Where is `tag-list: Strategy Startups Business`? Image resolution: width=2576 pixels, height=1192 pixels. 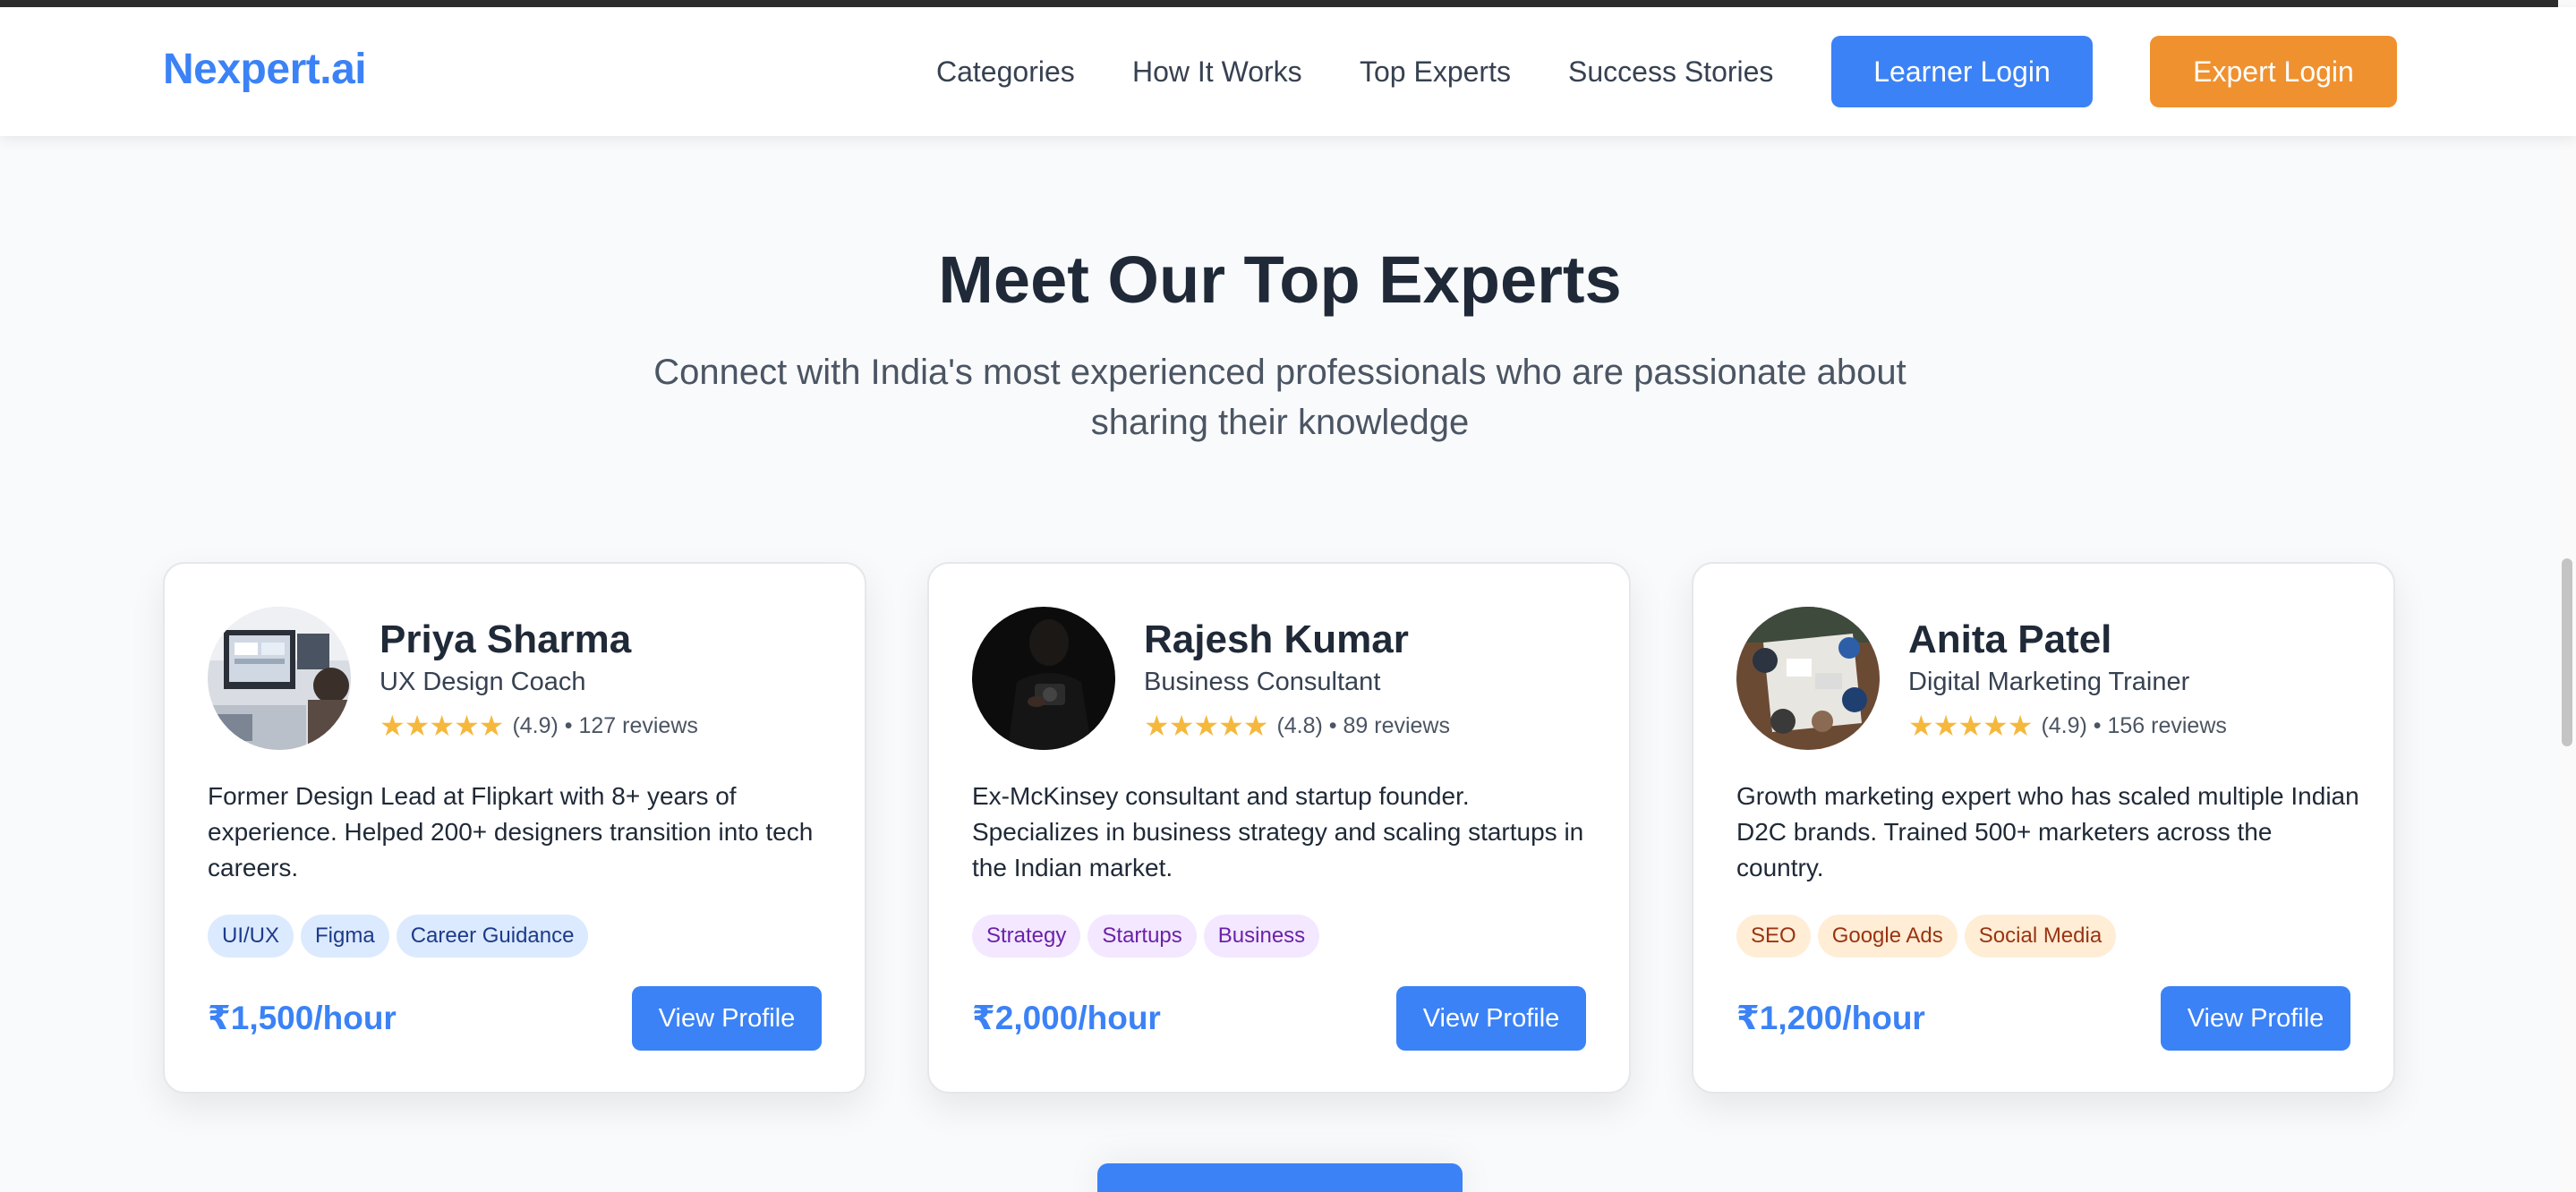 tag-list: Strategy Startups Business is located at coordinates (1146, 937).